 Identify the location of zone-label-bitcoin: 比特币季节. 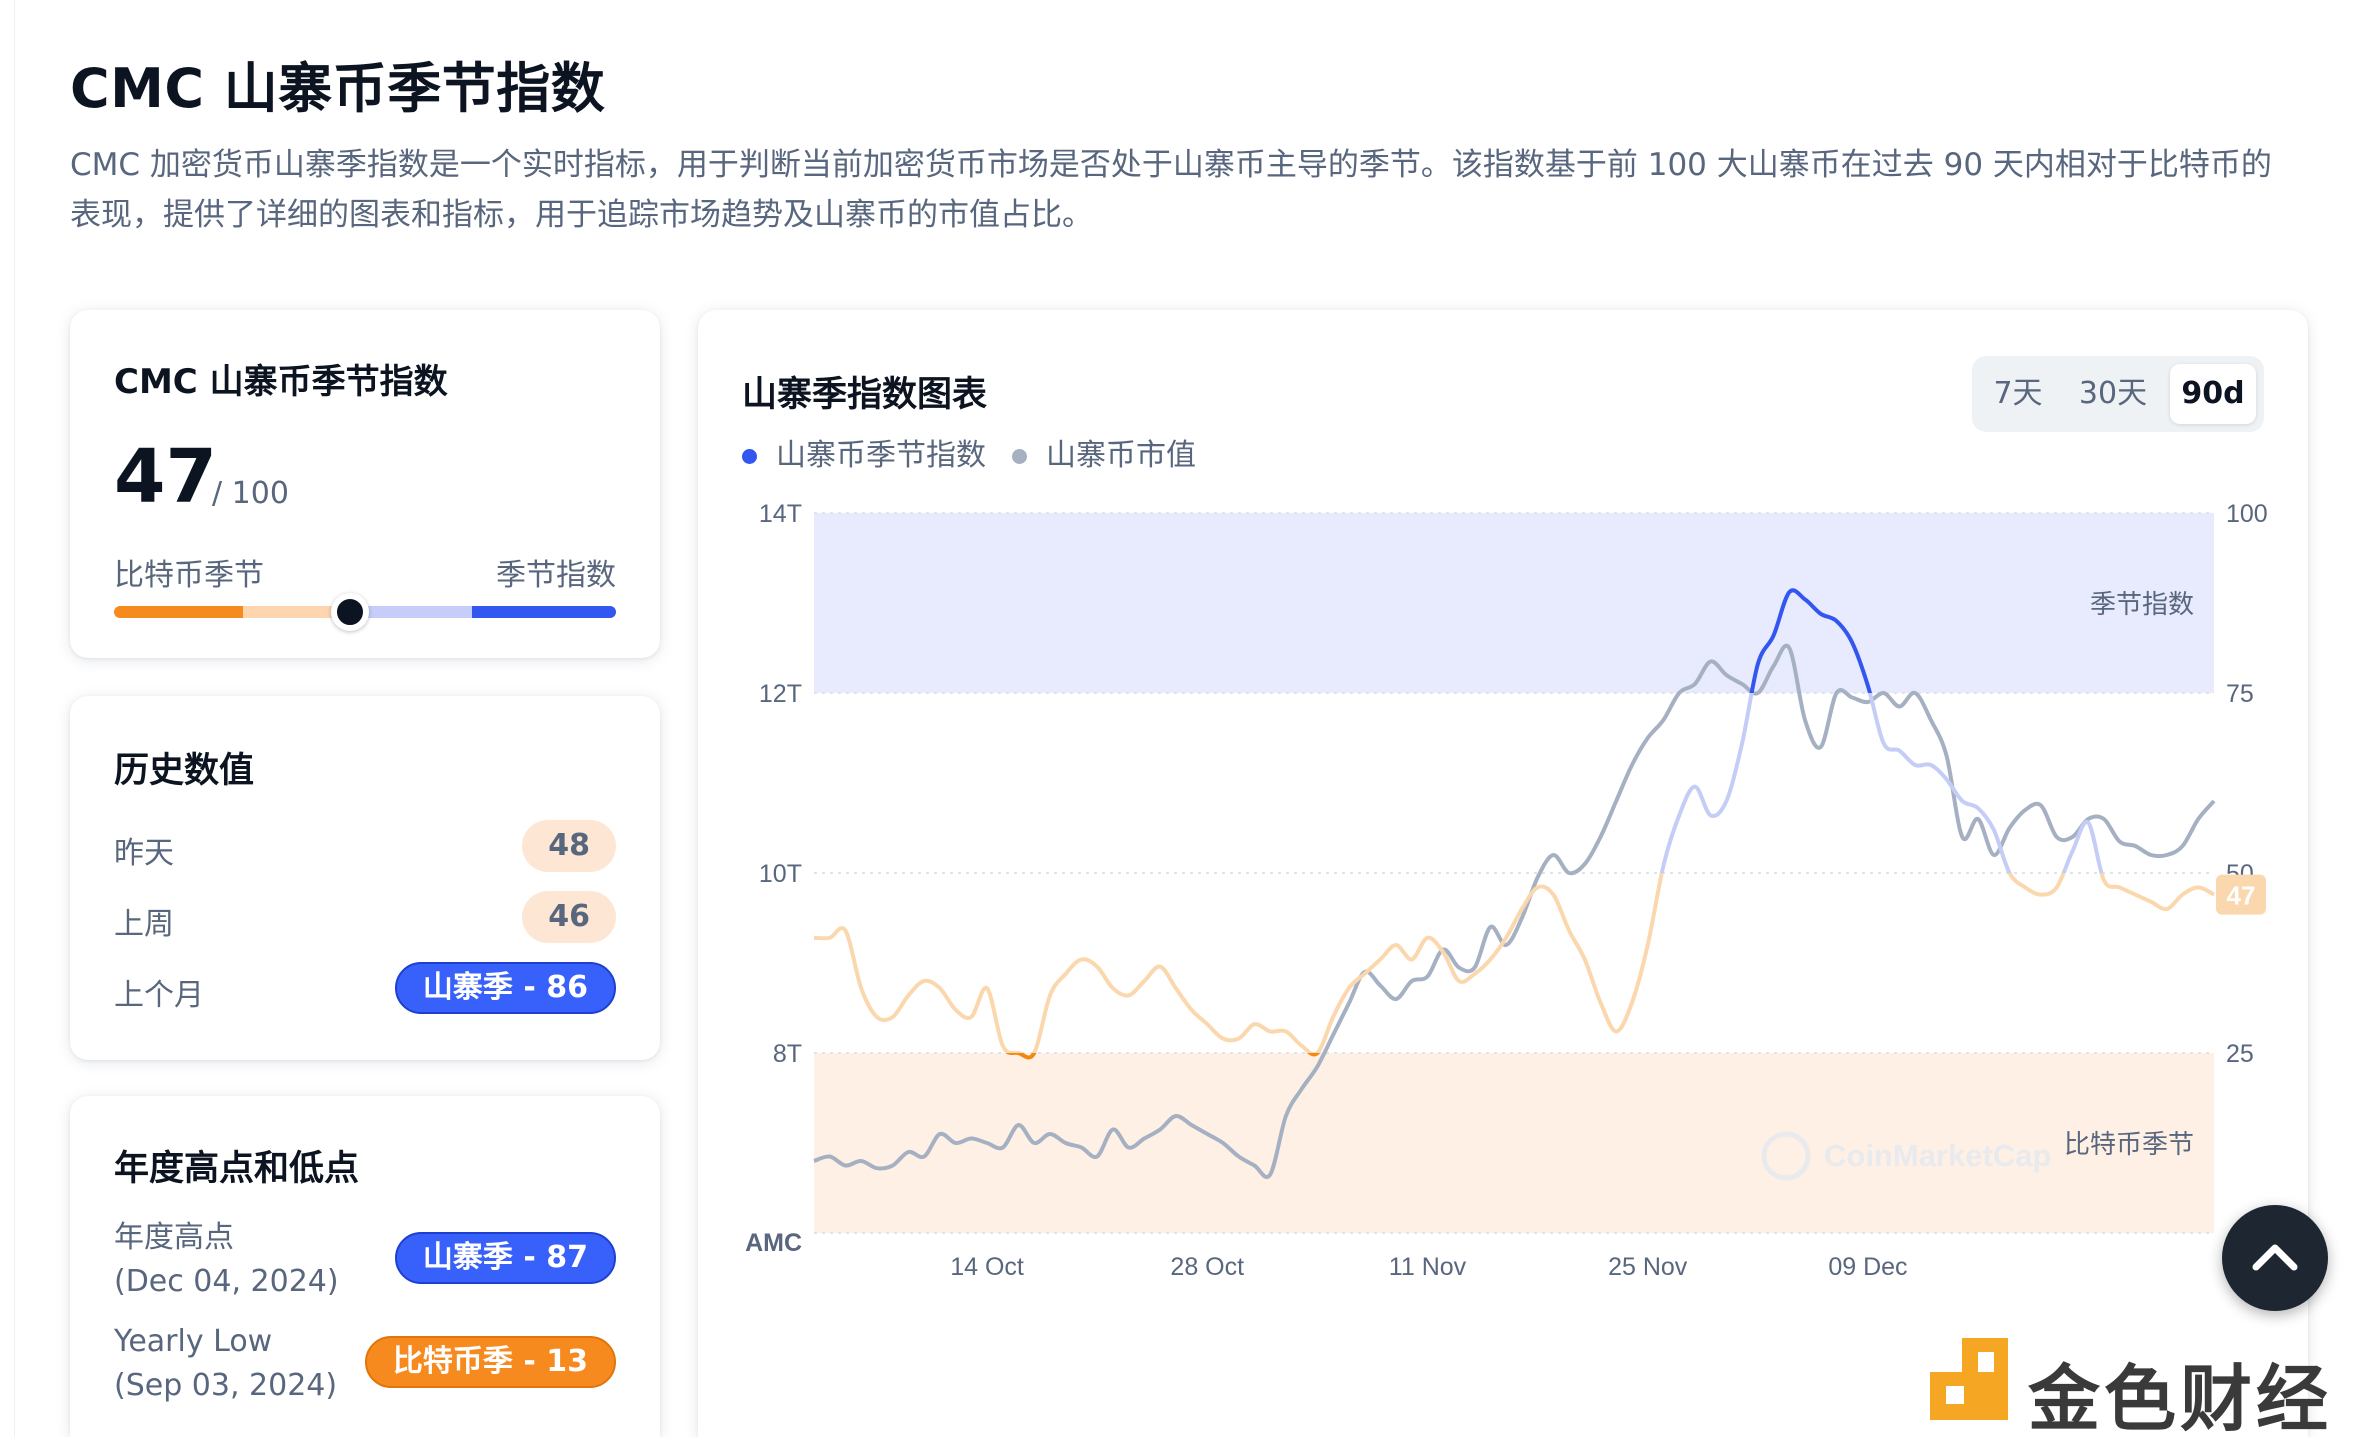
(2129, 1144).